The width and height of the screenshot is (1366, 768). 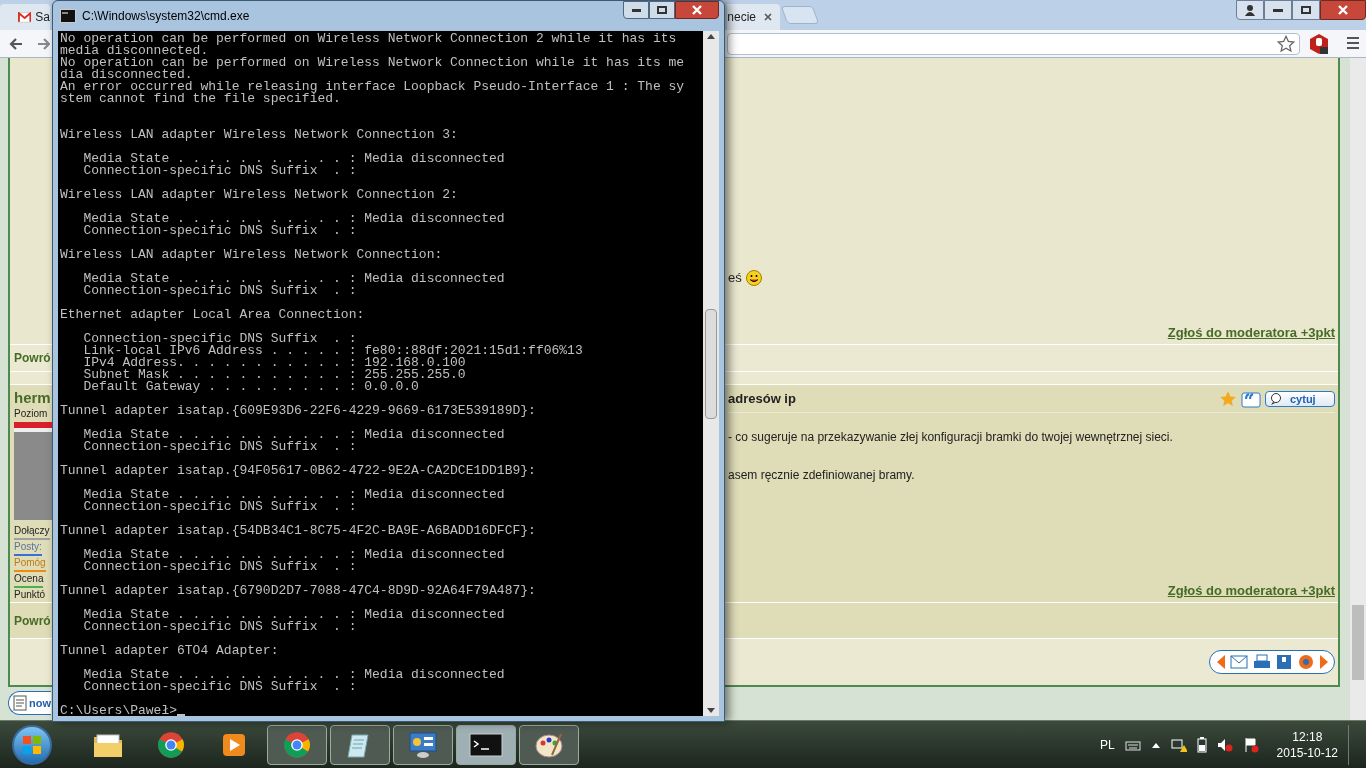 What do you see at coordinates (16, 43) in the screenshot?
I see `back-icon` at bounding box center [16, 43].